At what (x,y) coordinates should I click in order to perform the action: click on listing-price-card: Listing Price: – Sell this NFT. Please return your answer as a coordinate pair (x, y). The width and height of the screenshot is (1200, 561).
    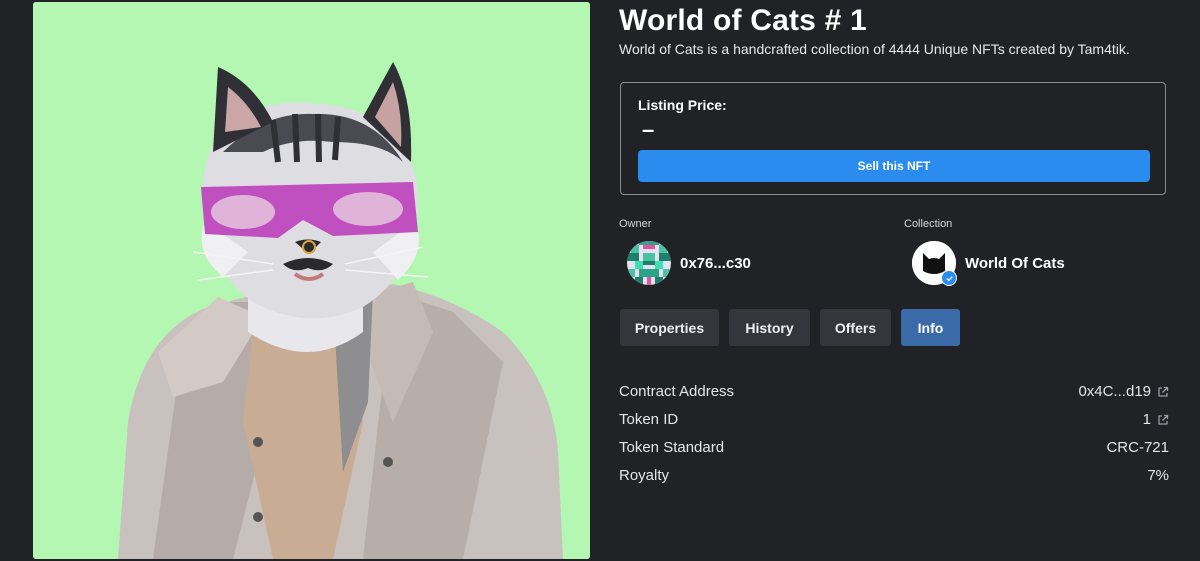
    Looking at the image, I should click on (893, 138).